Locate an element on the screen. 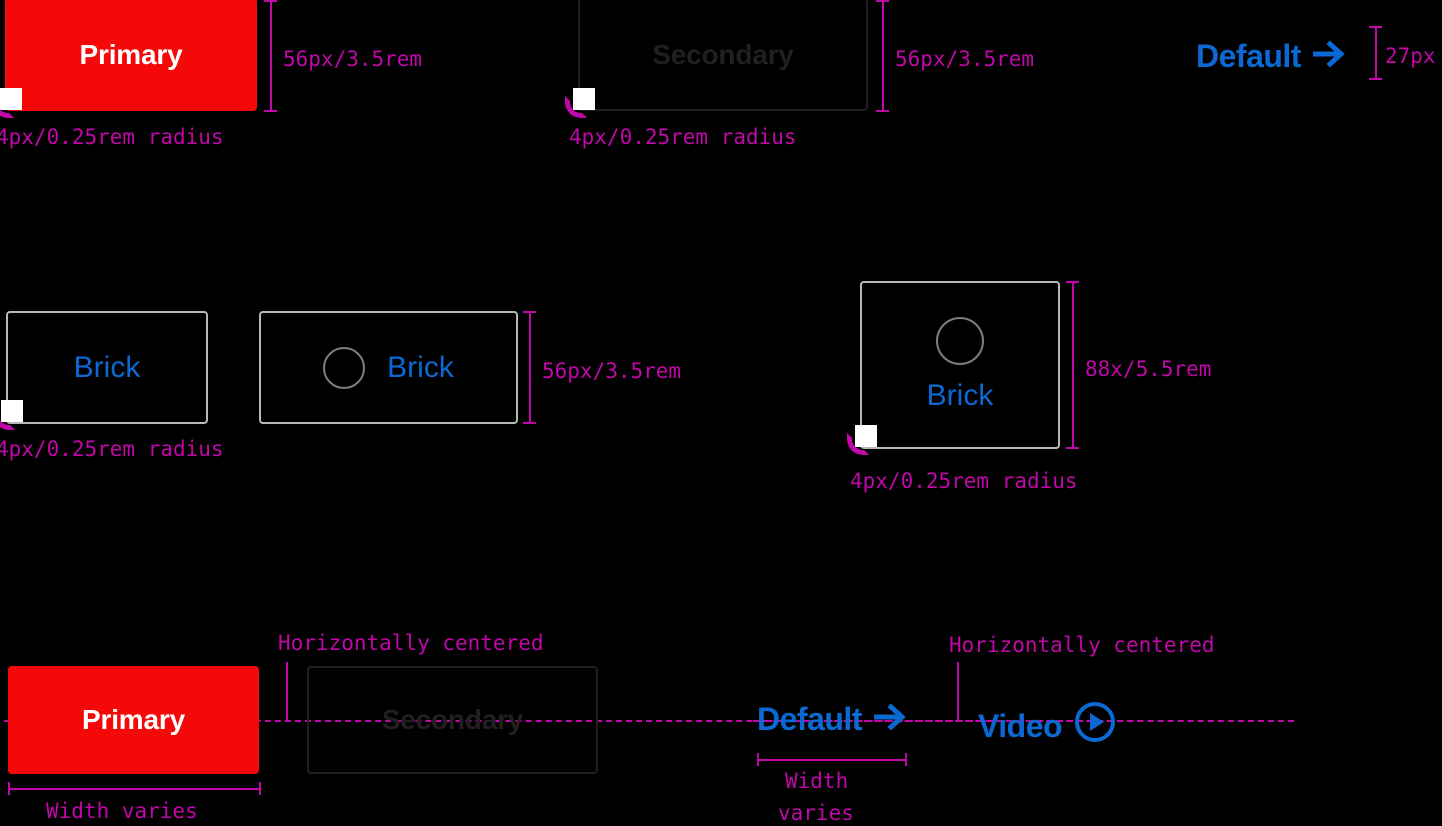 This screenshot has height=826, width=1442. primary-radius-annotation: 4px/0.25rem radius is located at coordinates (112, 137).